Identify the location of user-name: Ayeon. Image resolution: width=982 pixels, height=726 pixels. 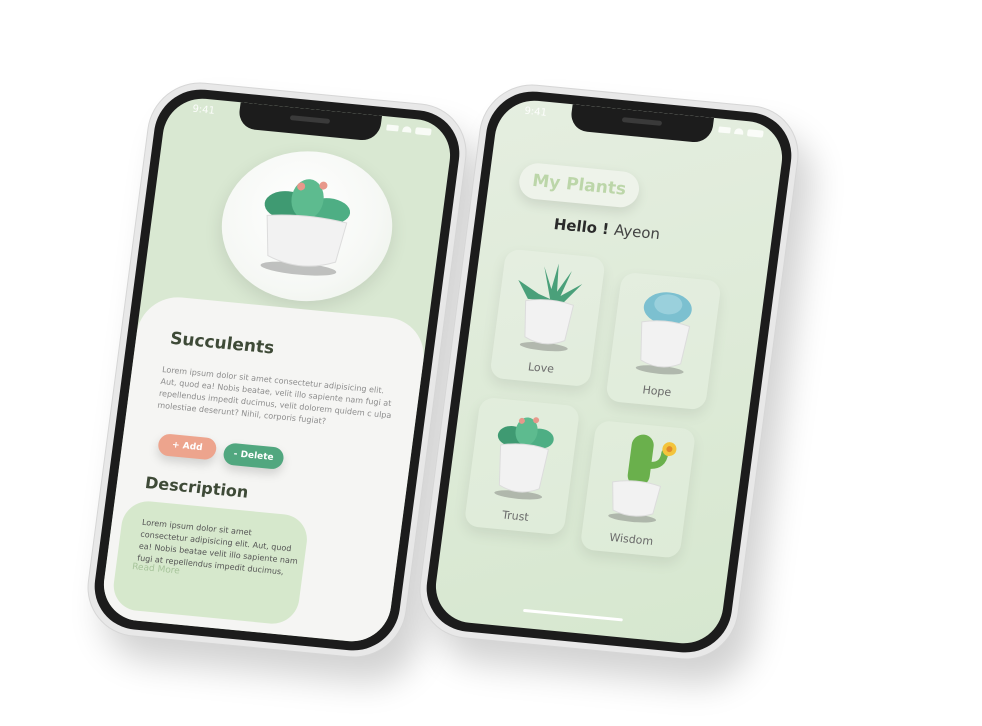
(637, 232).